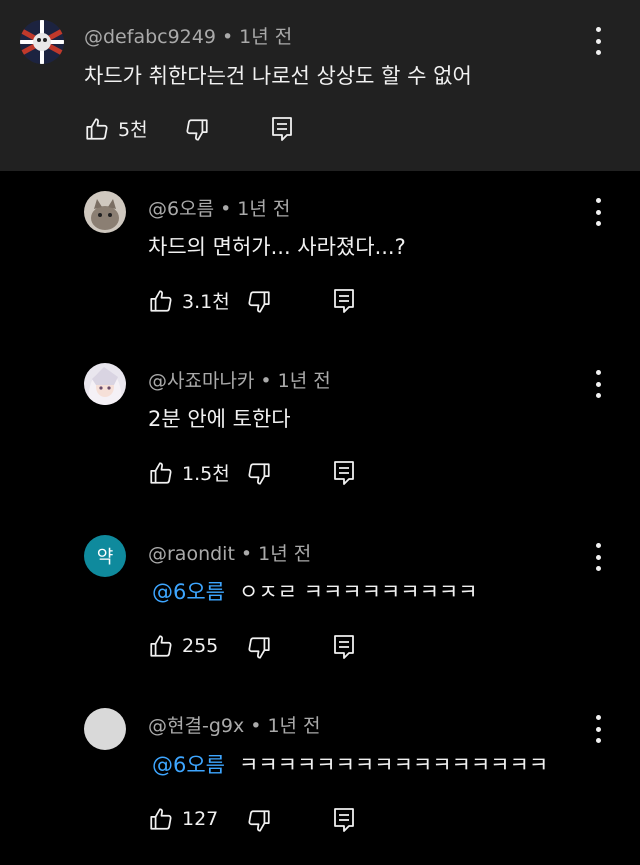 This screenshot has width=640, height=865. I want to click on comment-meta: @defabc9249 • 1년 전, so click(188, 37).